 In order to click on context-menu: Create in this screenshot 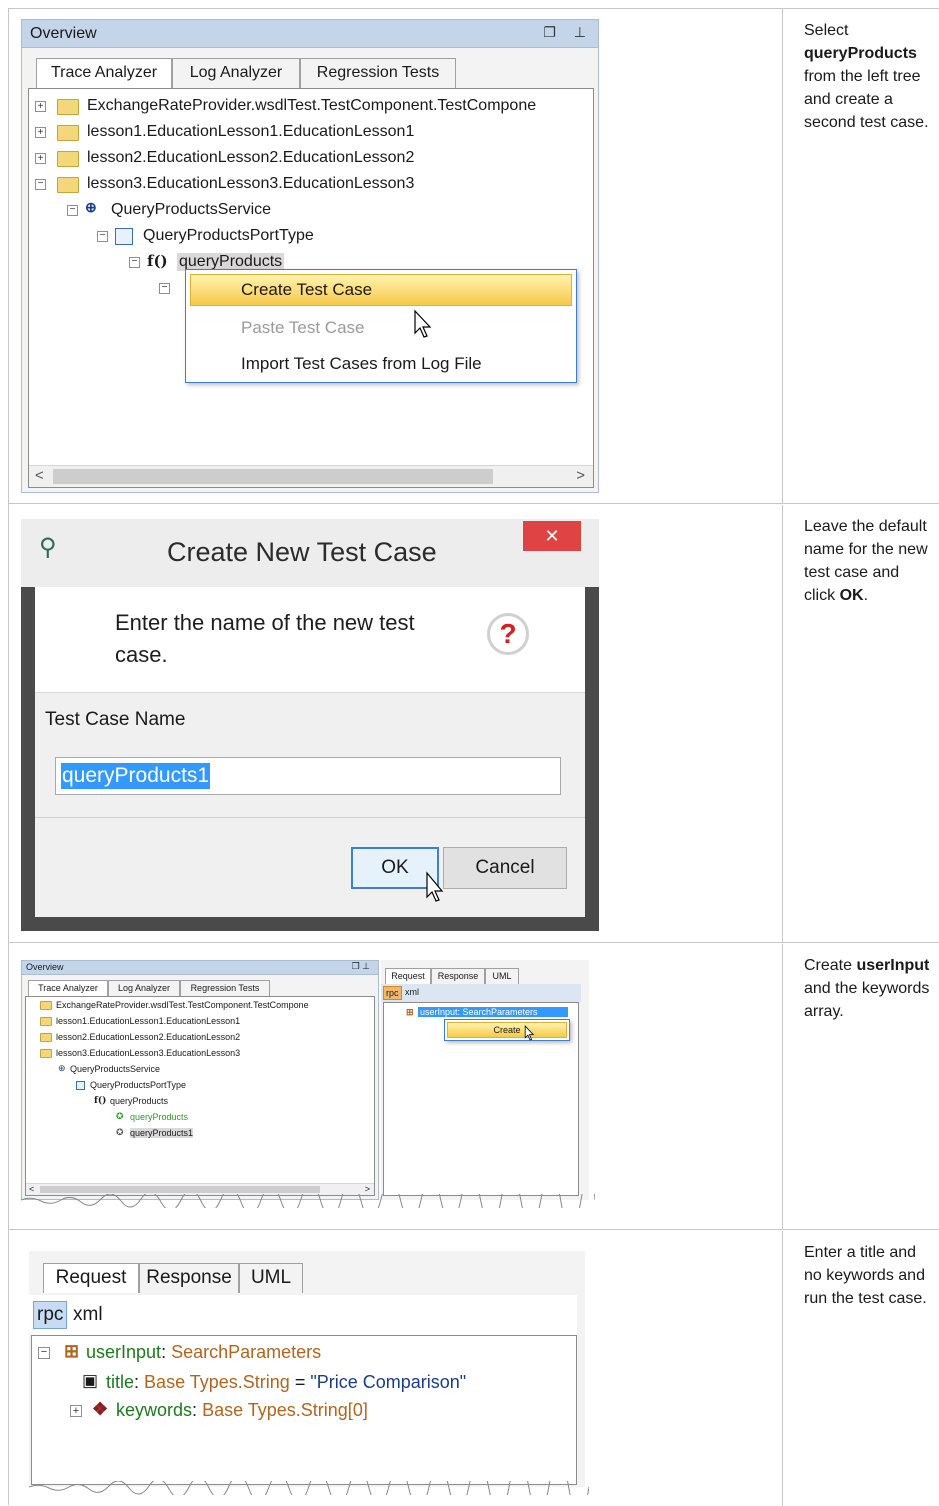, I will do `click(507, 1030)`.